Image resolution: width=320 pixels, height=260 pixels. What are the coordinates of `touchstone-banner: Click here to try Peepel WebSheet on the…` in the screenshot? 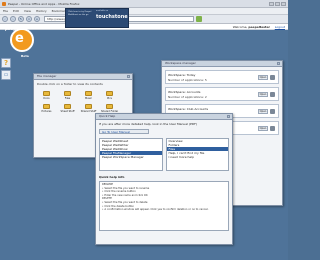 It's located at (97, 18).